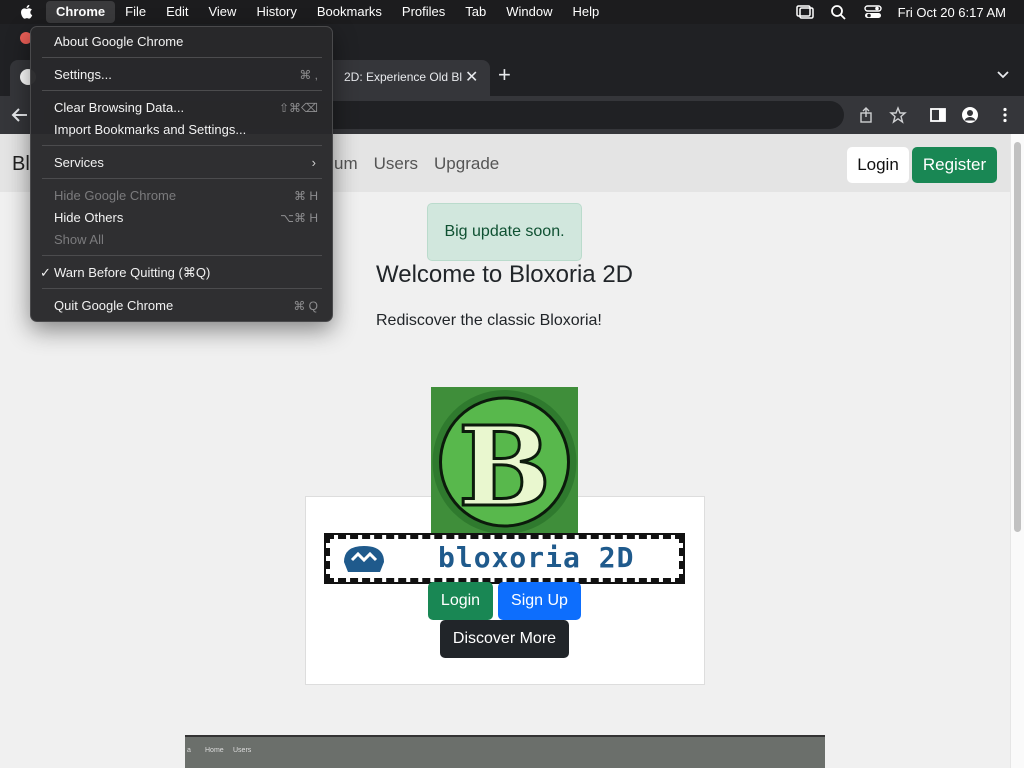  What do you see at coordinates (306, 196) in the screenshot?
I see `menu-item-shortcut: ⌘ H` at bounding box center [306, 196].